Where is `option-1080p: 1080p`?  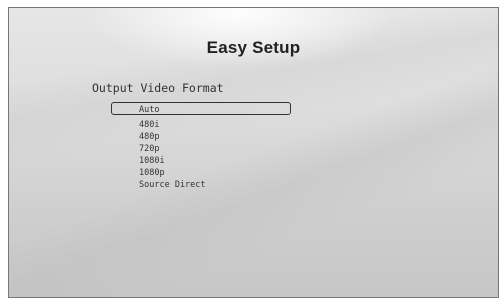
option-1080p: 1080p is located at coordinates (158, 173).